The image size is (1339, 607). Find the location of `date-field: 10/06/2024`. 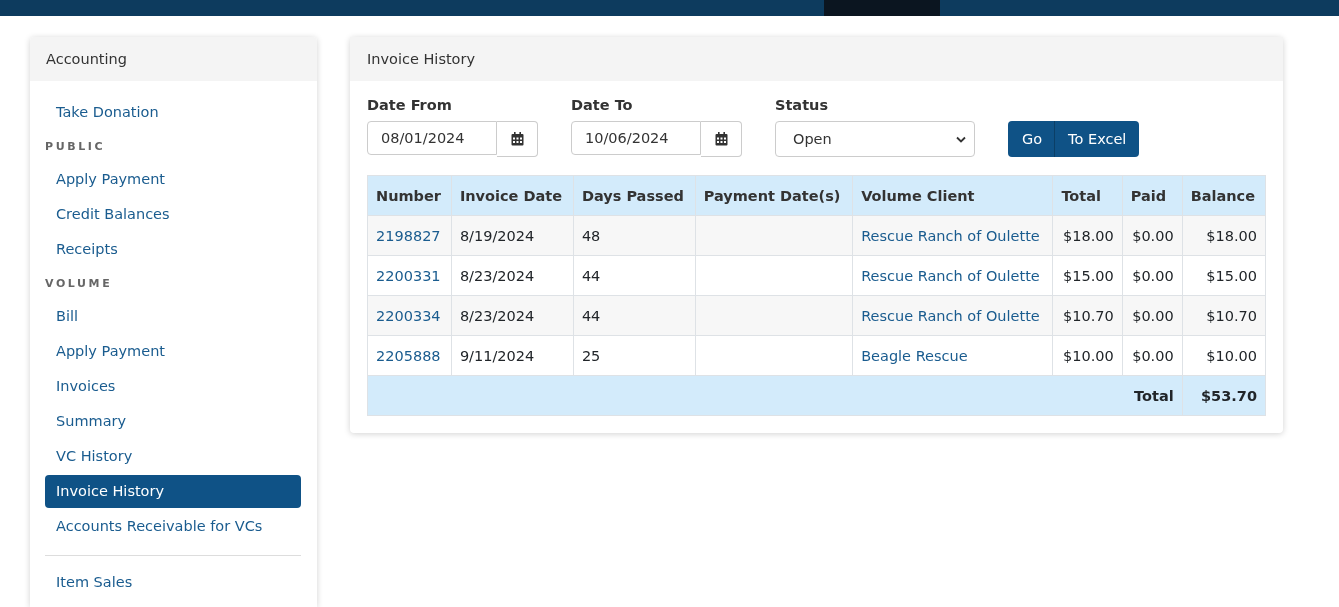

date-field: 10/06/2024 is located at coordinates (636, 138).